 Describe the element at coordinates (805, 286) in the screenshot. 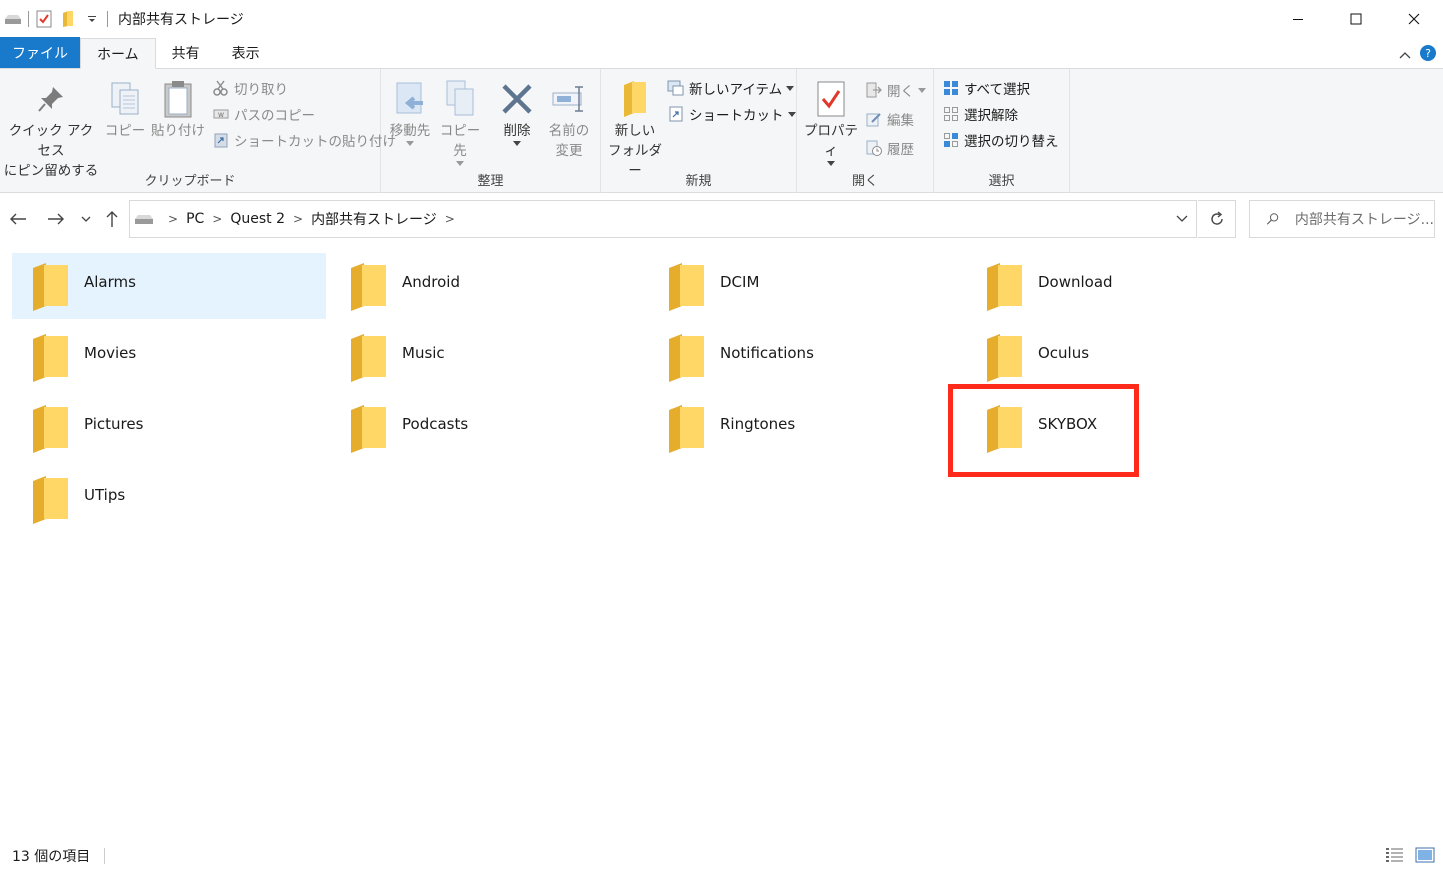

I see `folder-item: DCIM` at that location.